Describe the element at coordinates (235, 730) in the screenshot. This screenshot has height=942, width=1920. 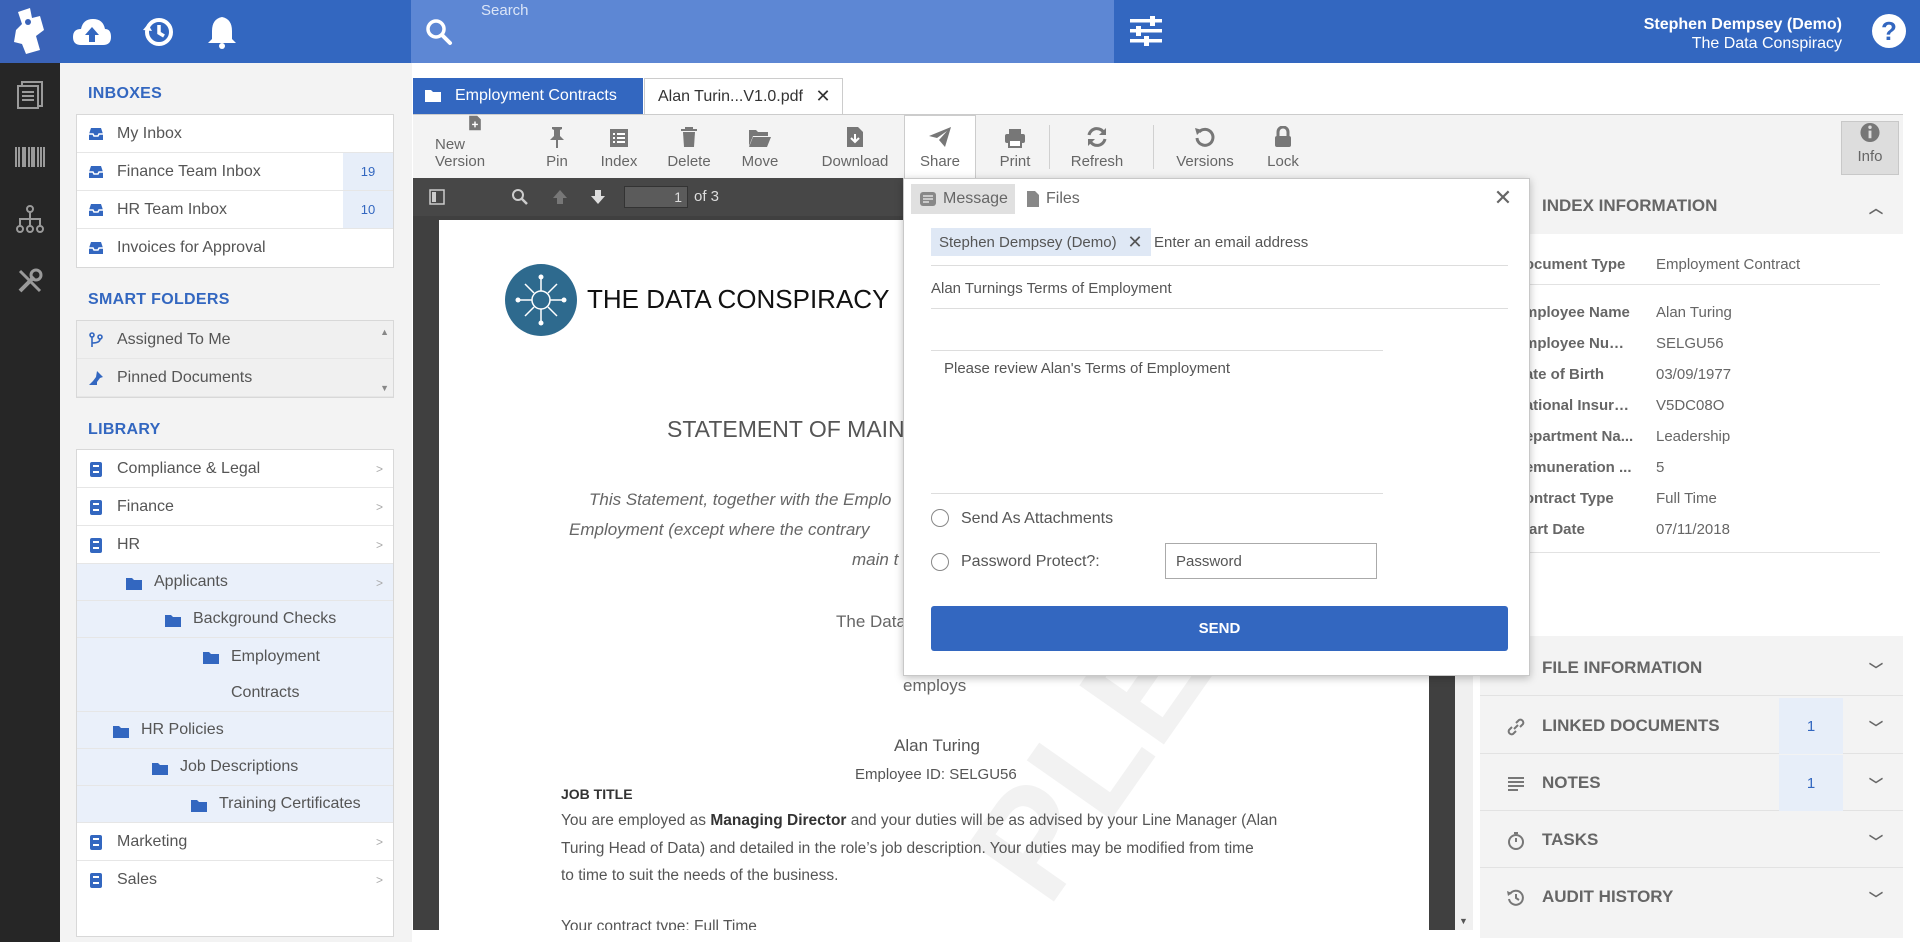
I see `library-item-hr-policies: HR Policies` at that location.